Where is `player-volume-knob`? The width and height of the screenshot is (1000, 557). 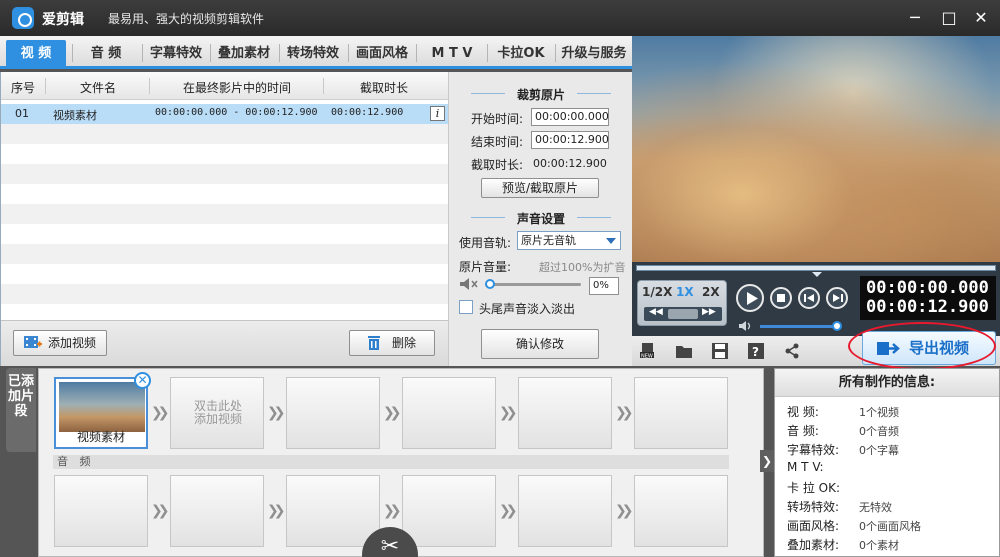 player-volume-knob is located at coordinates (837, 326).